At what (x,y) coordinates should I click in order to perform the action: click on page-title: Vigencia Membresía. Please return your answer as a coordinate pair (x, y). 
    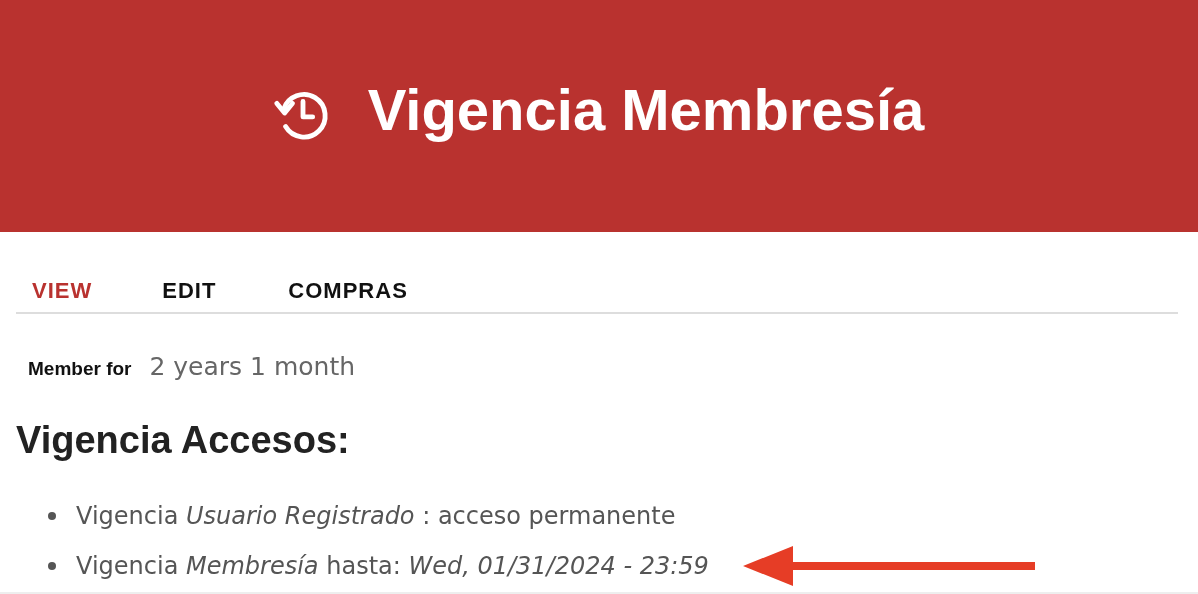
    Looking at the image, I should click on (646, 109).